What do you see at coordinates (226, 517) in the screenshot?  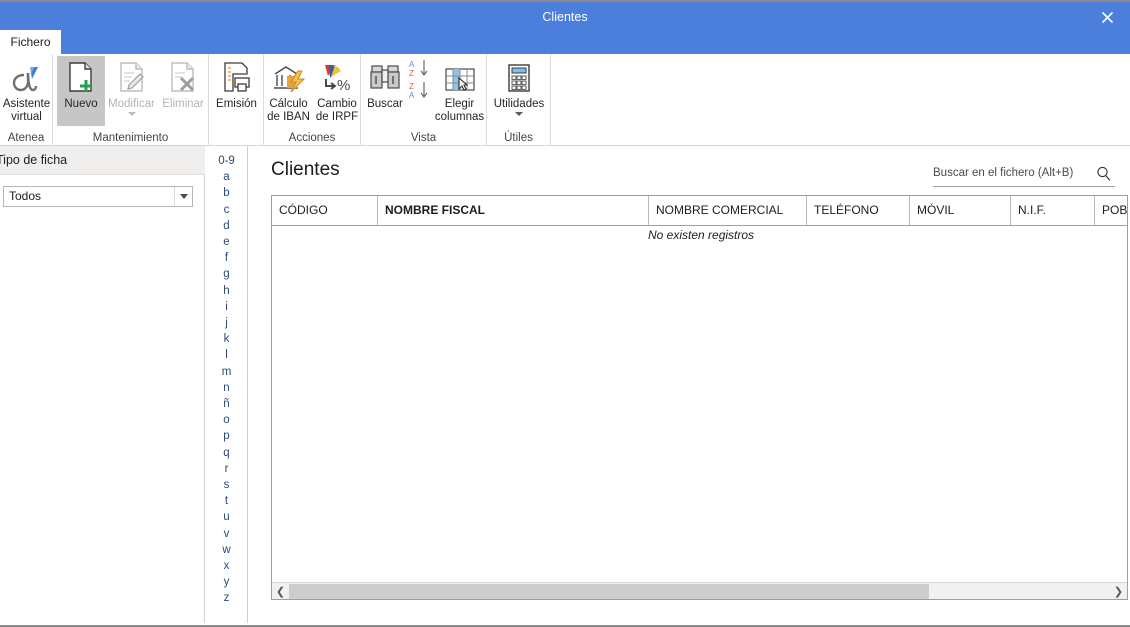 I see `alphabet-index-item: u` at bounding box center [226, 517].